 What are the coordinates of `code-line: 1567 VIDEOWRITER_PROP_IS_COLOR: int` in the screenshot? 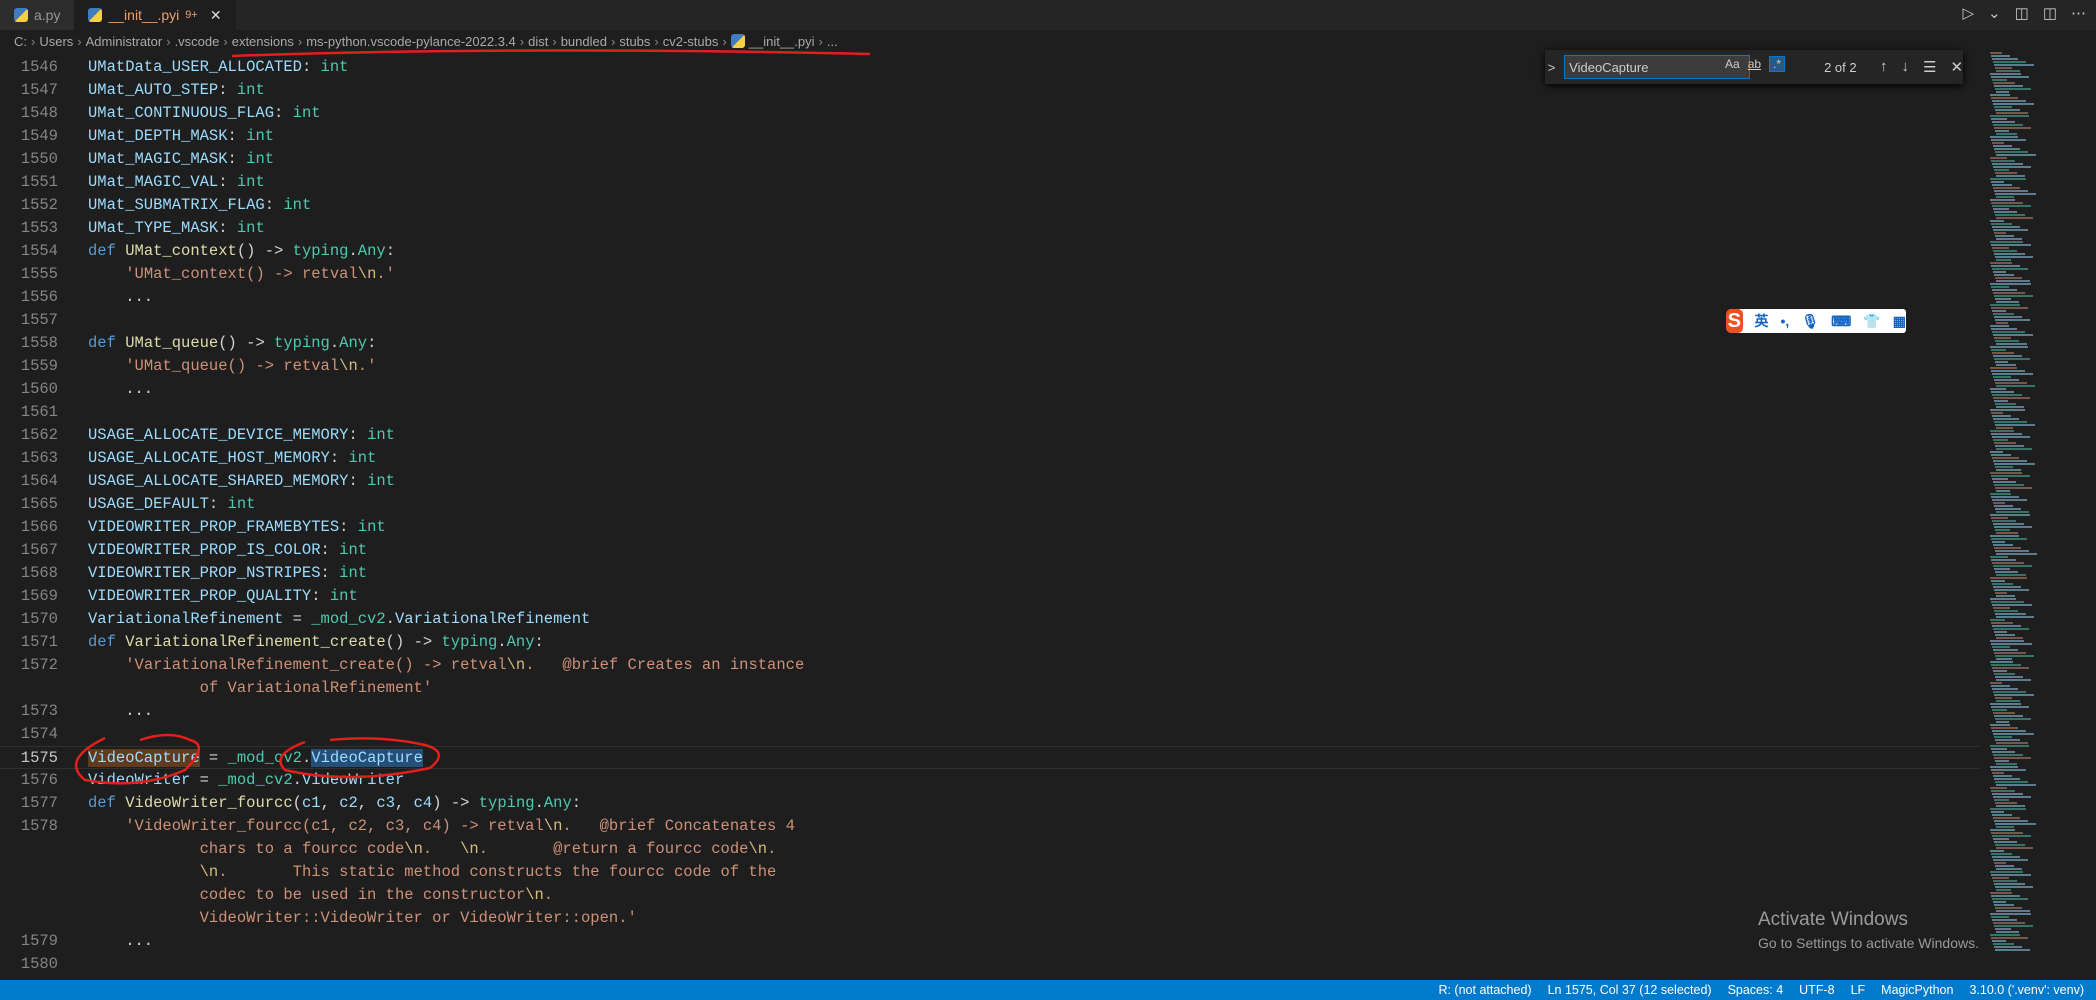 It's located at (990, 550).